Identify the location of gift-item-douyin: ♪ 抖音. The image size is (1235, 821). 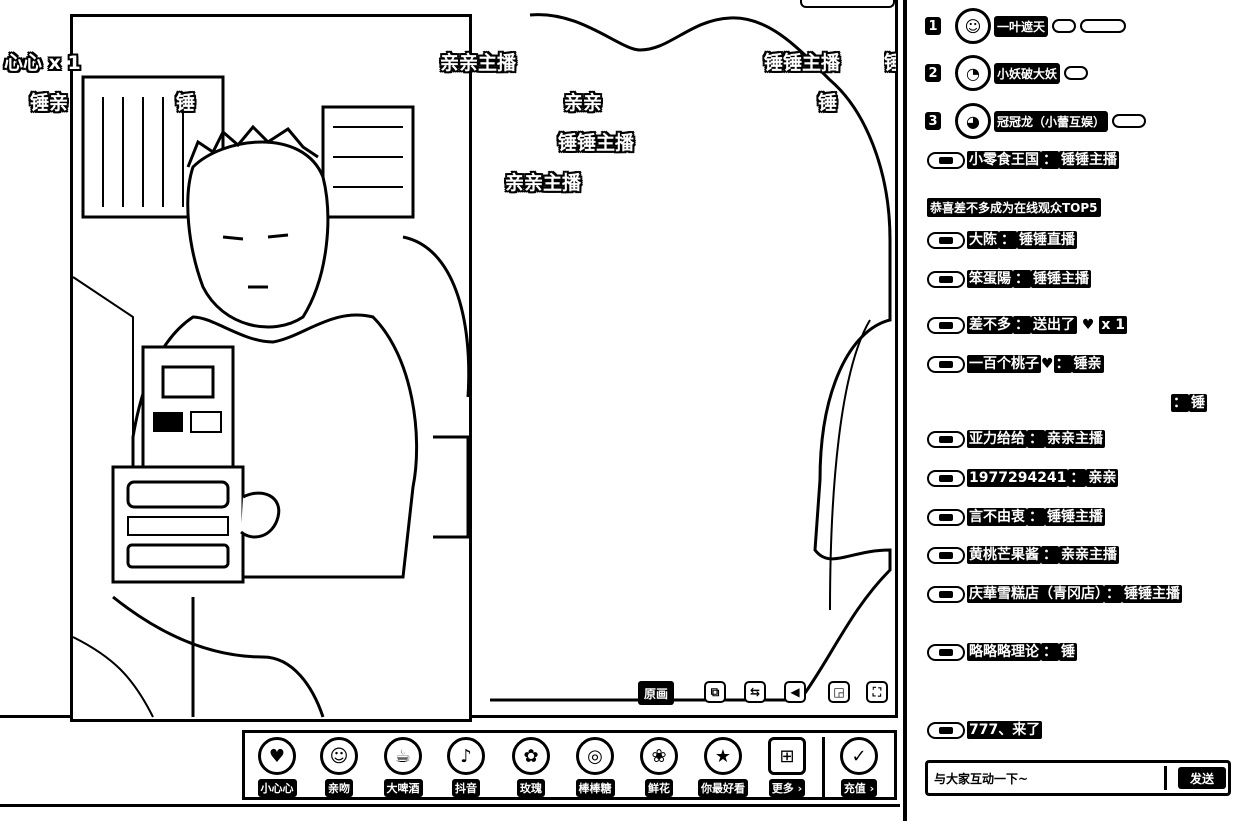
(466, 768).